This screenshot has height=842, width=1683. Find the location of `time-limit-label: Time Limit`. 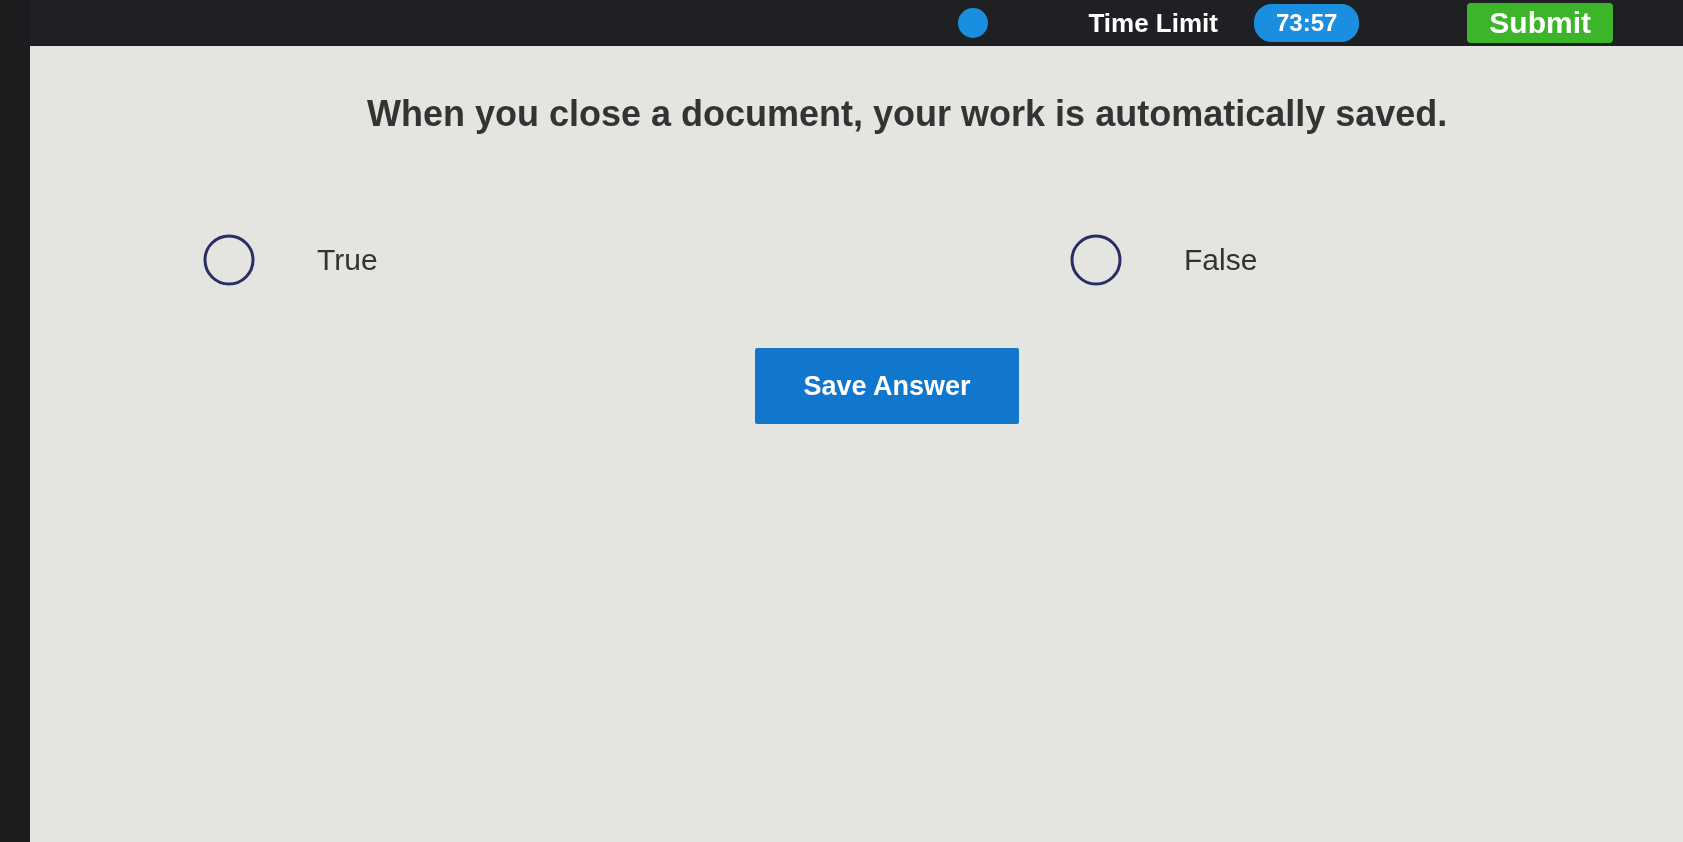

time-limit-label: Time Limit is located at coordinates (1153, 23).